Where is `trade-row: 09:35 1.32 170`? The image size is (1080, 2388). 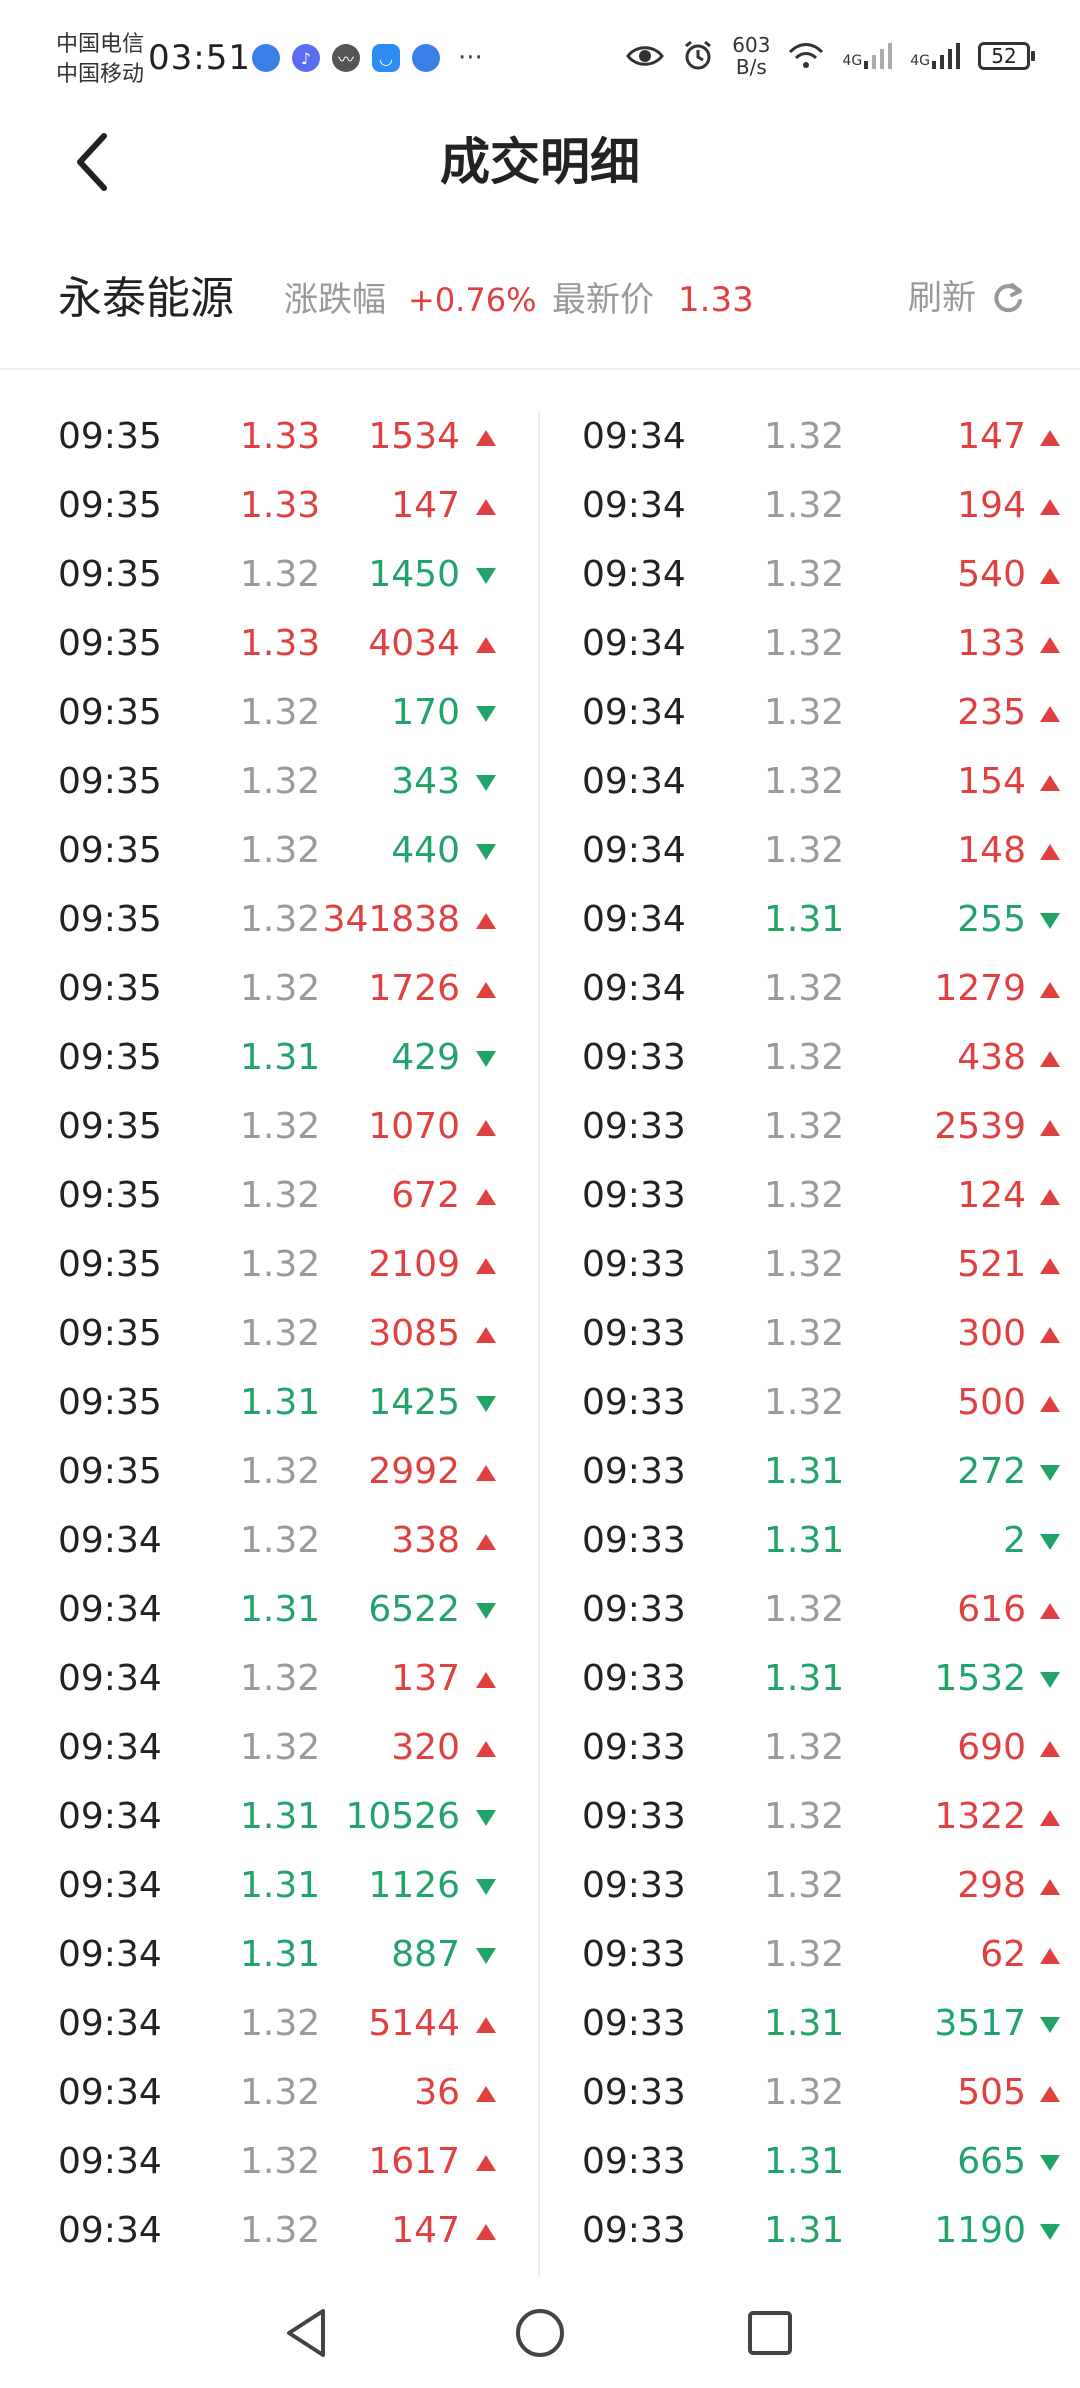
trade-row: 09:35 1.32 170 is located at coordinates (270, 710).